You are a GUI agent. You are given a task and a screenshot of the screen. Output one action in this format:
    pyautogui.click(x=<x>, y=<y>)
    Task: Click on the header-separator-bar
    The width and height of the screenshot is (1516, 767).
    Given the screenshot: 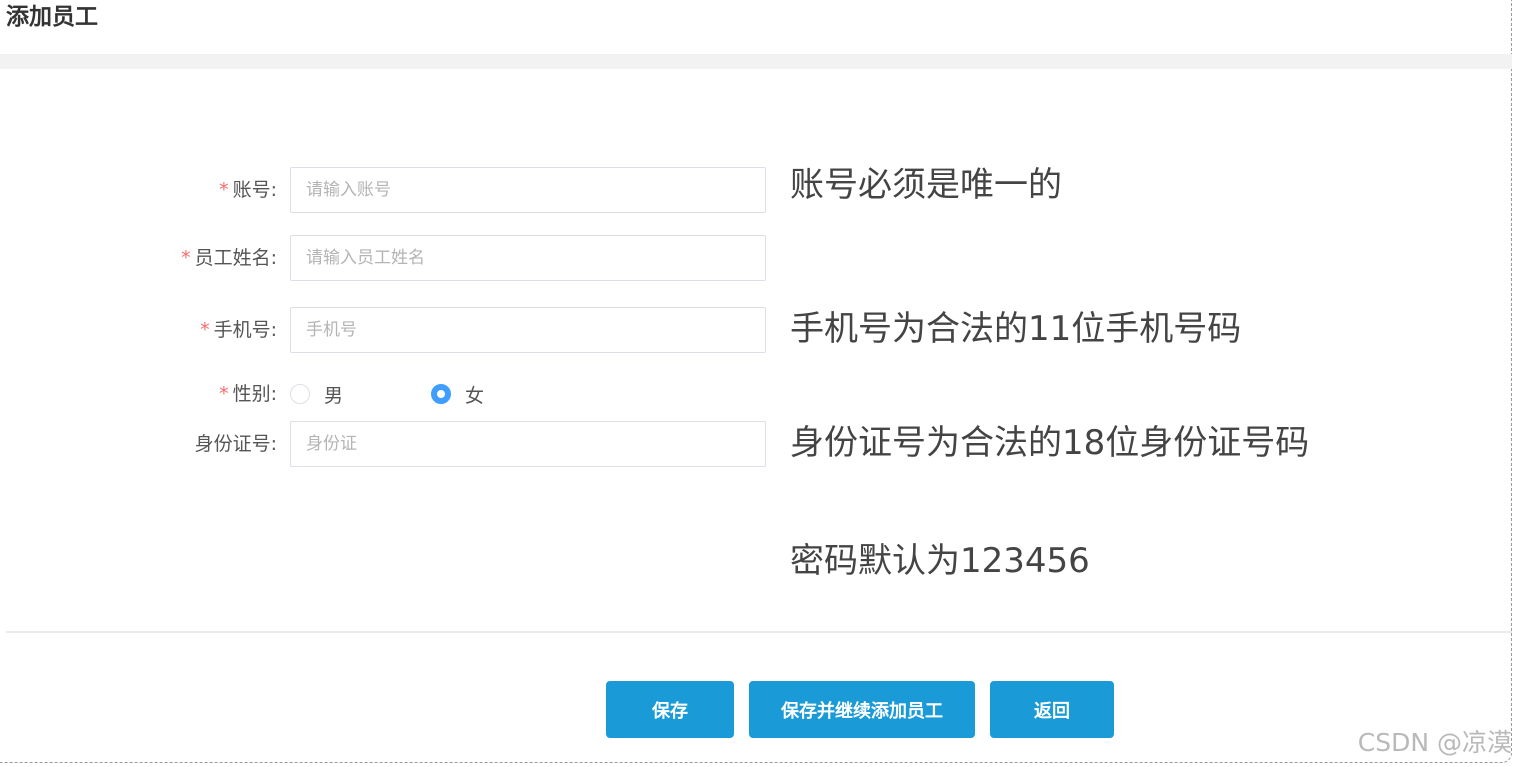 What is the action you would take?
    pyautogui.click(x=756, y=61)
    